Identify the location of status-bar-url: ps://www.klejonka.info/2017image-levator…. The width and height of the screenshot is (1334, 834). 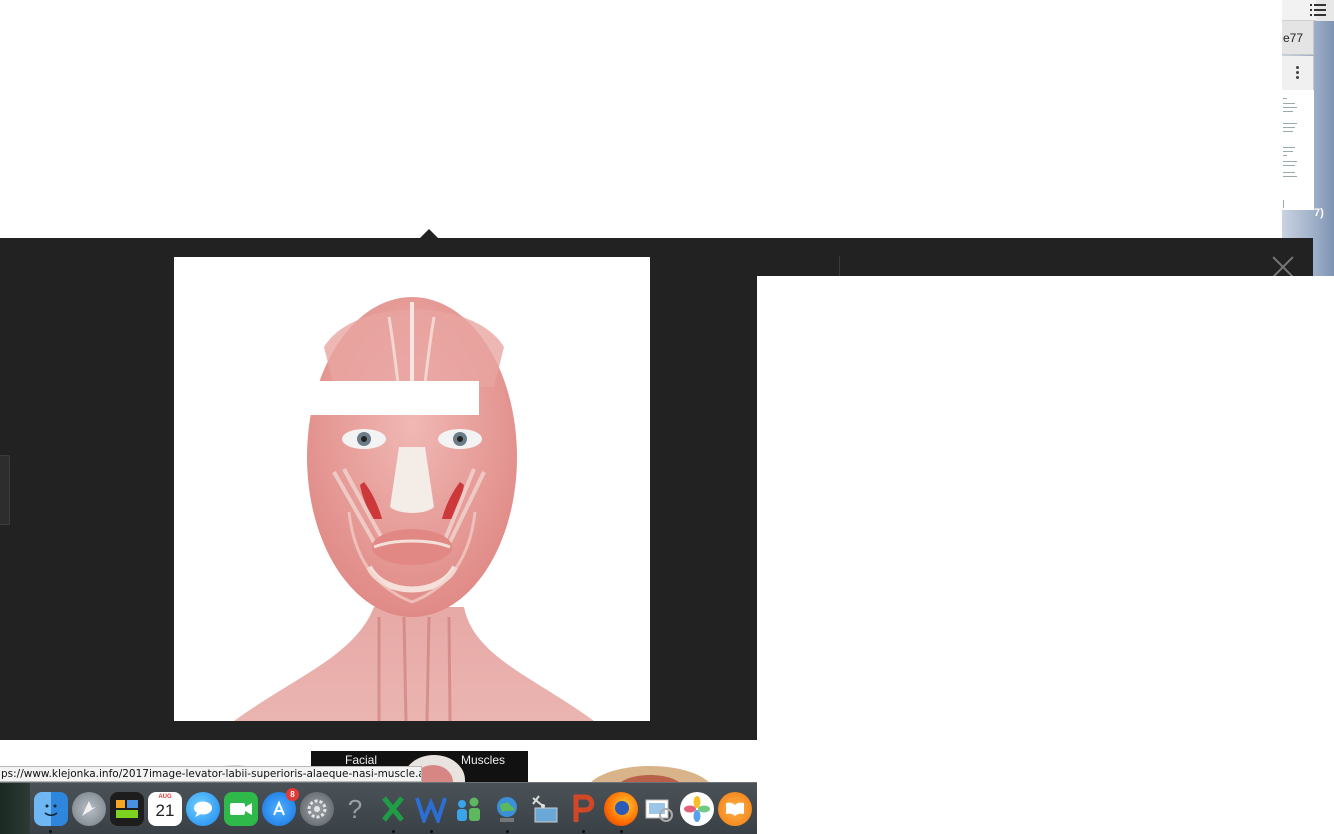
(211, 774).